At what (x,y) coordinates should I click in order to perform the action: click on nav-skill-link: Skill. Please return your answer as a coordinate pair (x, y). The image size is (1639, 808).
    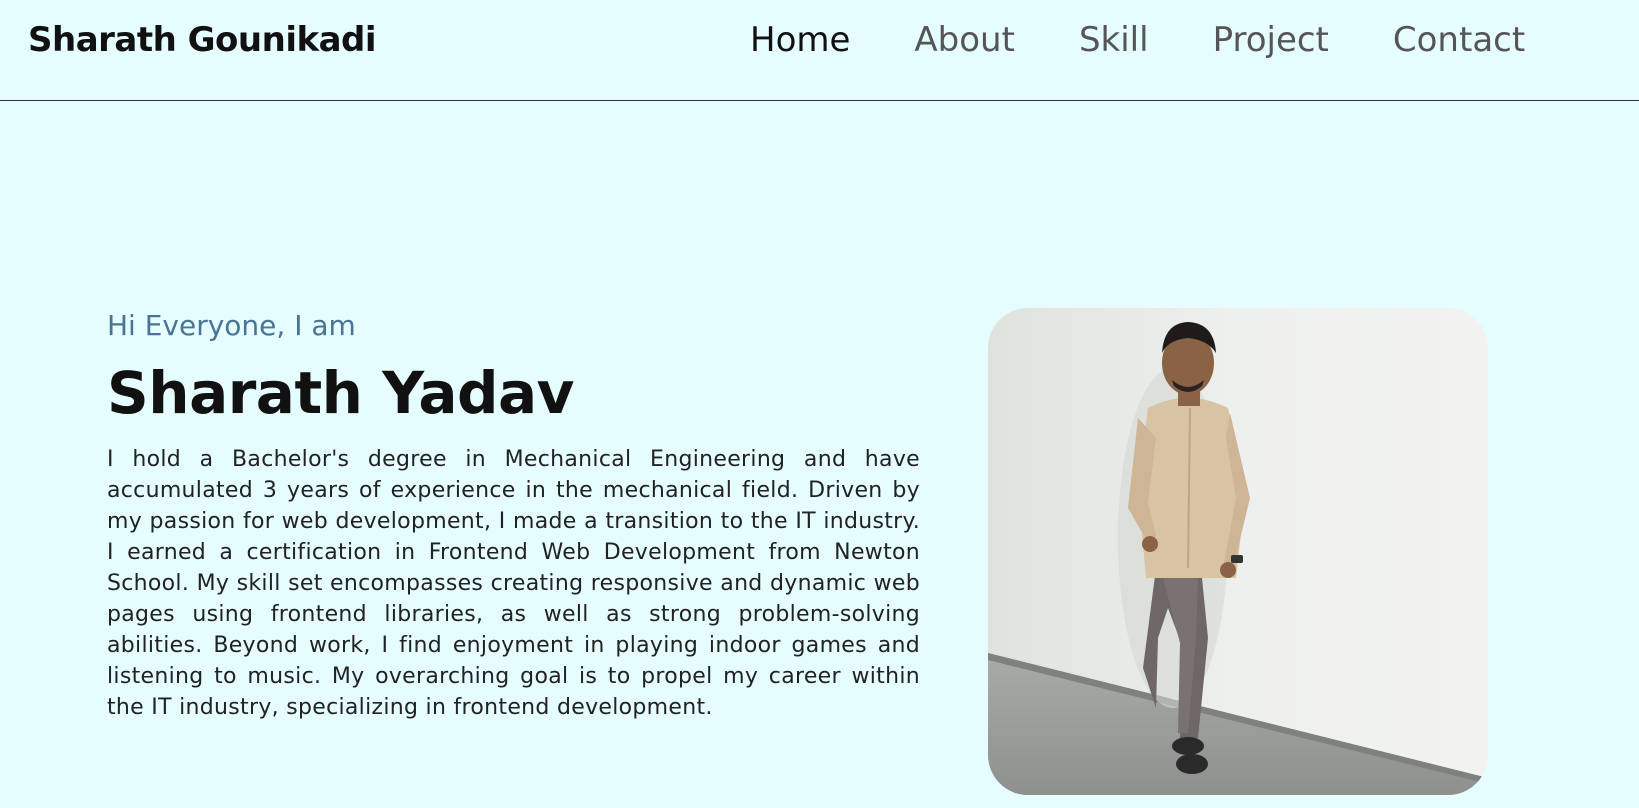
    Looking at the image, I should click on (1114, 40).